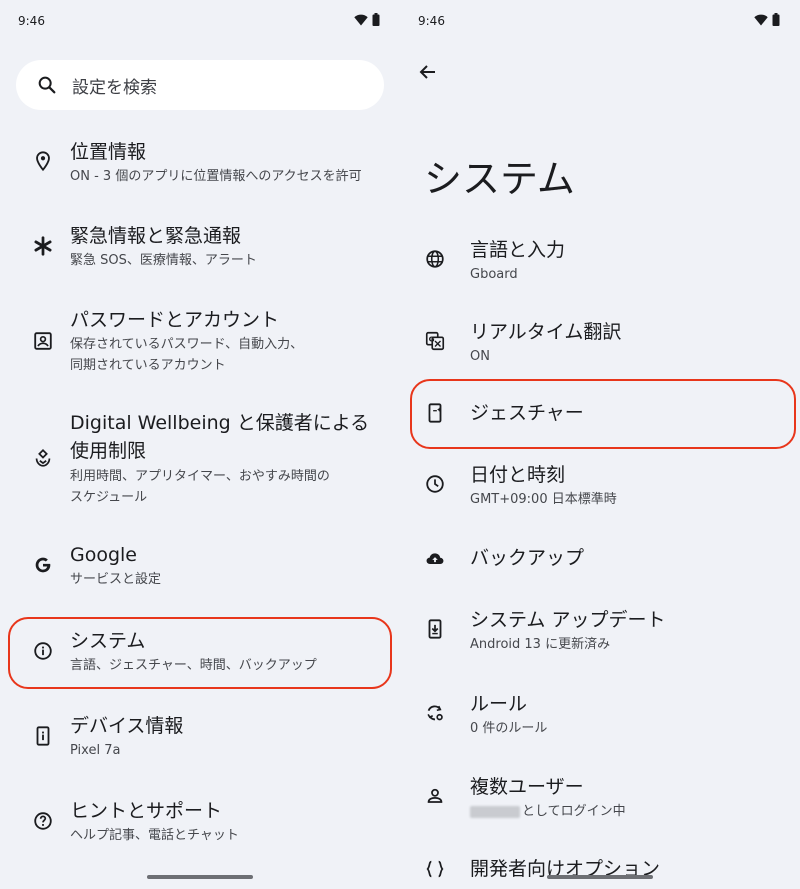 This screenshot has height=889, width=800. What do you see at coordinates (43, 736) in the screenshot?
I see `phone-info-icon` at bounding box center [43, 736].